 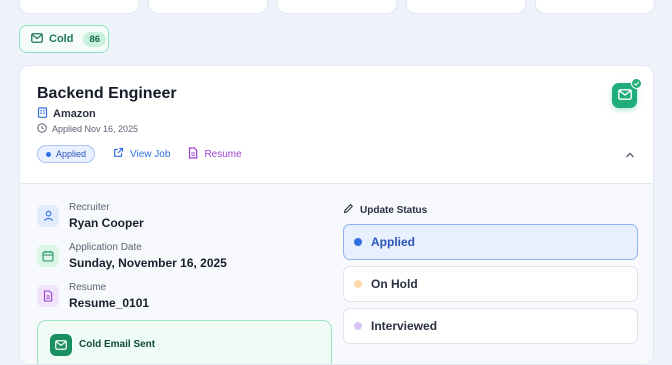 I want to click on application-date-label: Application Date, so click(x=105, y=247).